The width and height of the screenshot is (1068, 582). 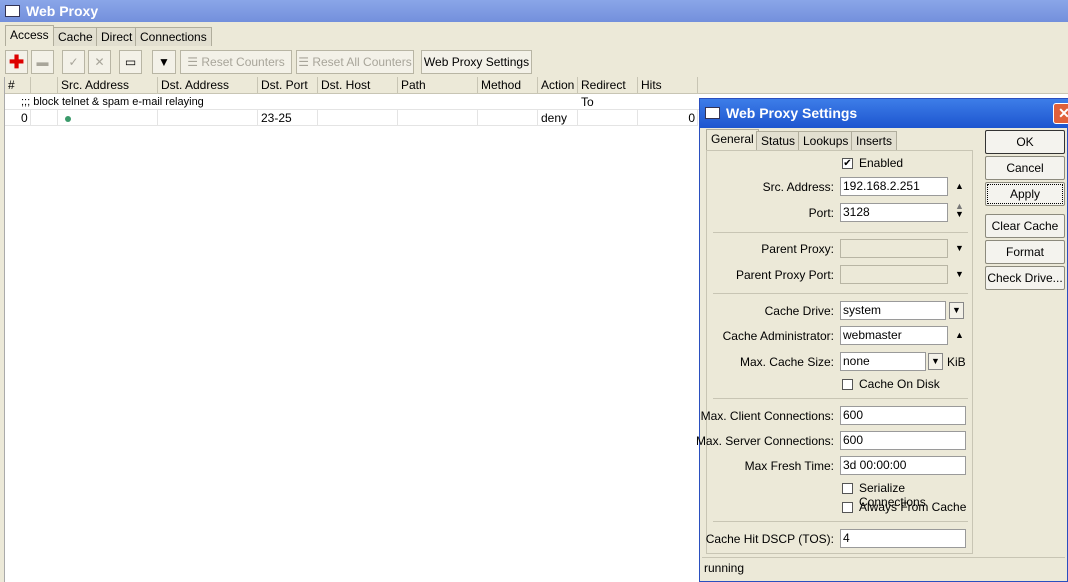 I want to click on tab-inserts: Inserts, so click(x=874, y=140).